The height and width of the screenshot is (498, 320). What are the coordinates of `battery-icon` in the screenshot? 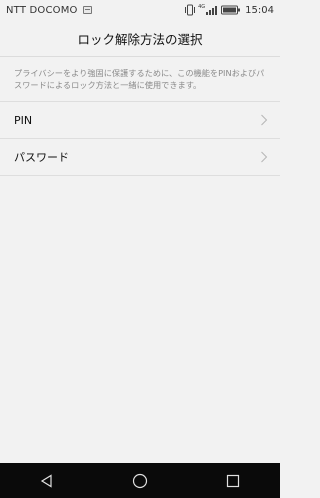 It's located at (231, 10).